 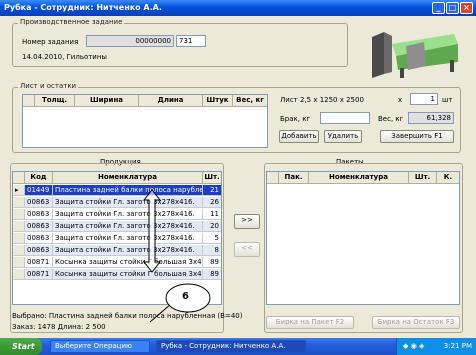 What do you see at coordinates (93, 346) in the screenshot?
I see `taskbar-item-label: Выберите Операцию` at bounding box center [93, 346].